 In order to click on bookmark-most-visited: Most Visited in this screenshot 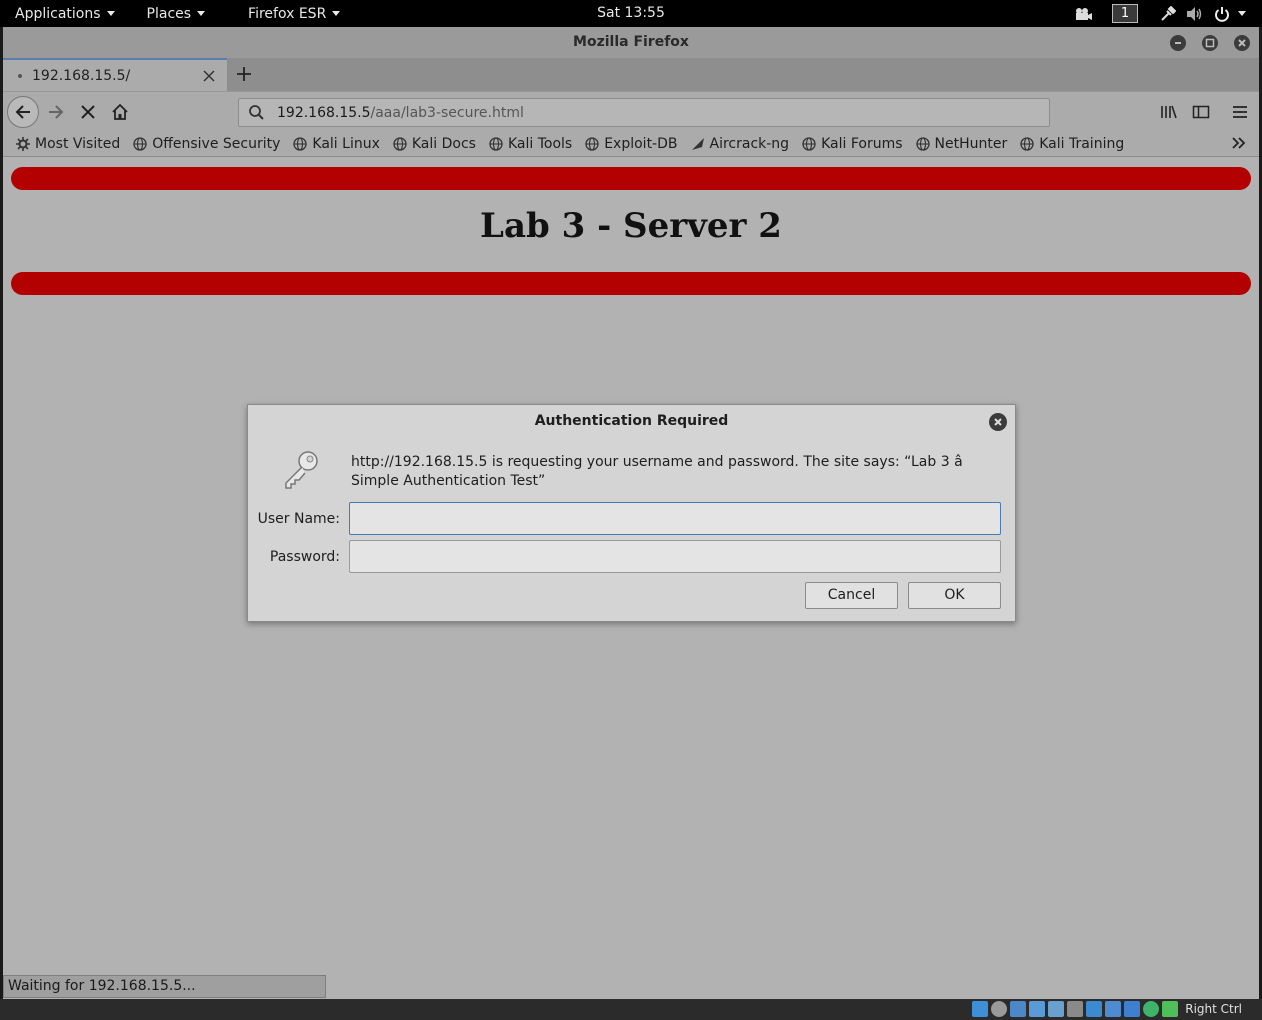, I will do `click(67, 144)`.